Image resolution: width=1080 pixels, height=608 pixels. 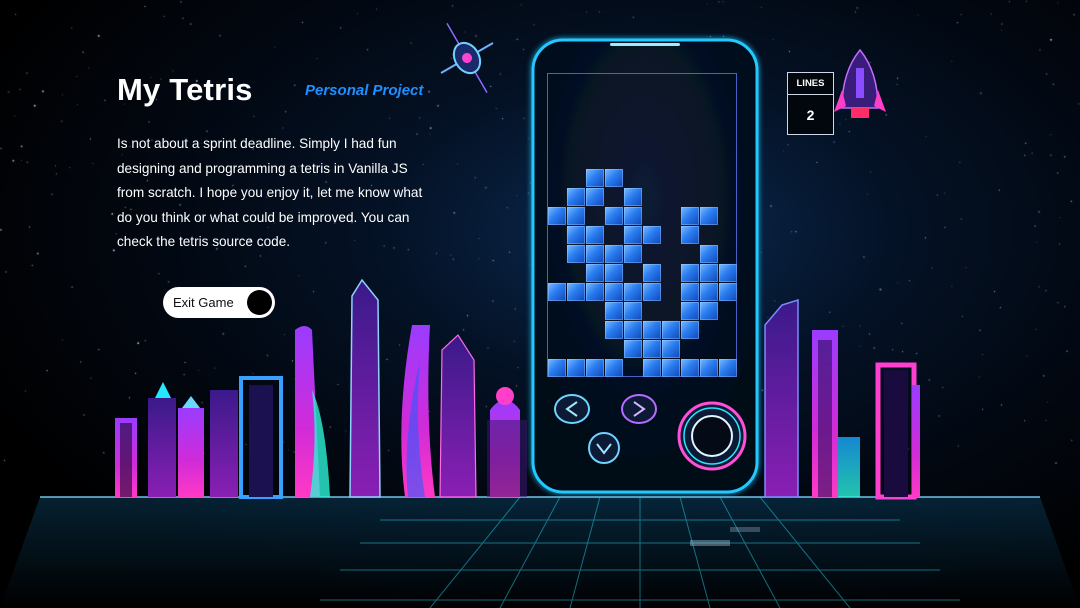 I want to click on exit-game-toggle: Exit Game, so click(x=219, y=302).